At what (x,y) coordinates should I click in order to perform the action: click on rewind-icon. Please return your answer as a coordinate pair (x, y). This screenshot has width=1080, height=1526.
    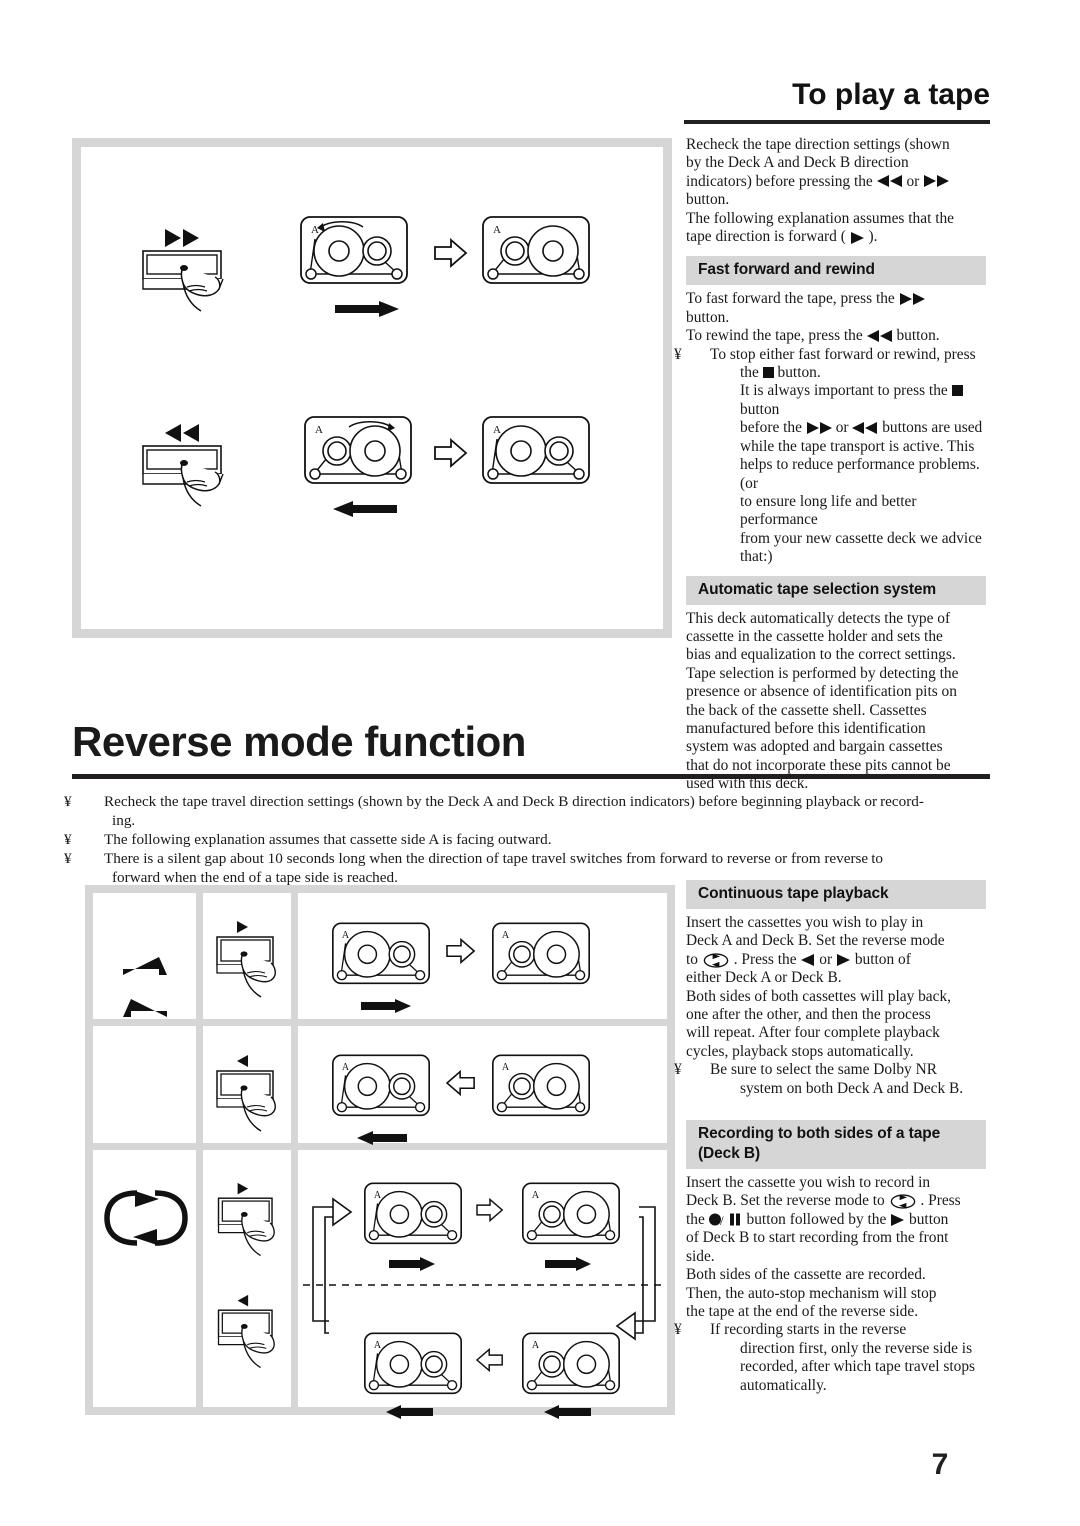
    Looking at the image, I should click on (879, 335).